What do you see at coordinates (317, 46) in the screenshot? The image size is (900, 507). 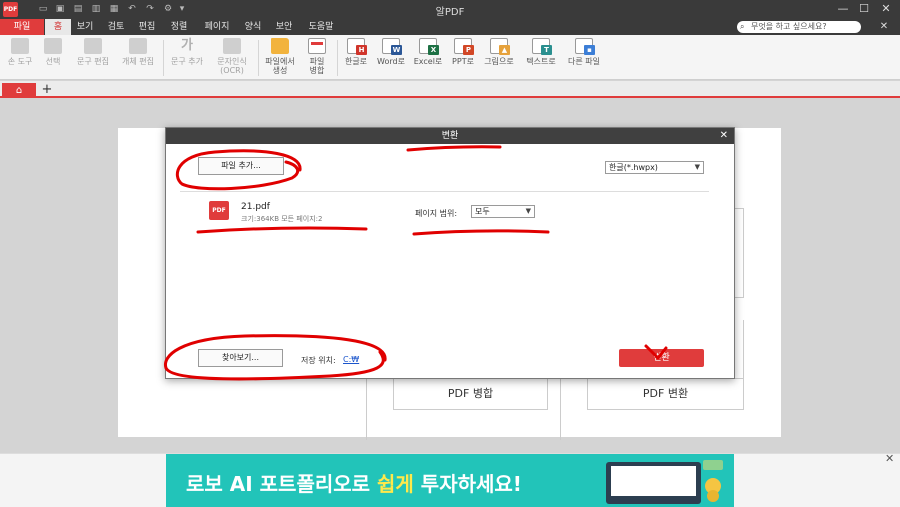 I see `merge-icon` at bounding box center [317, 46].